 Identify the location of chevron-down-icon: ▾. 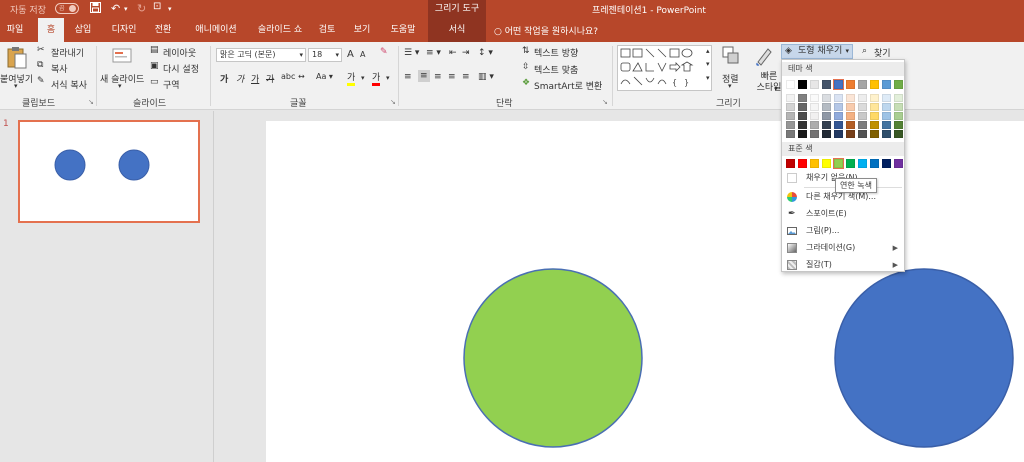
(776, 89).